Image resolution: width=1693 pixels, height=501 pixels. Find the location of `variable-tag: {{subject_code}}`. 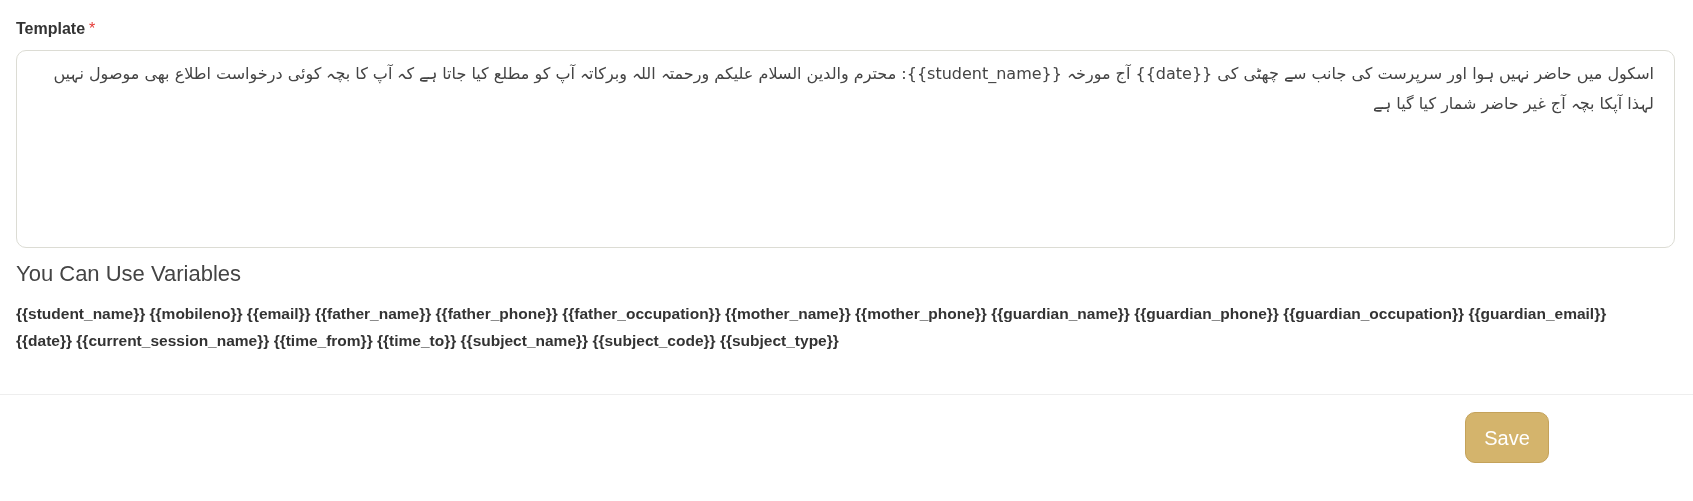

variable-tag: {{subject_code}} is located at coordinates (654, 340).